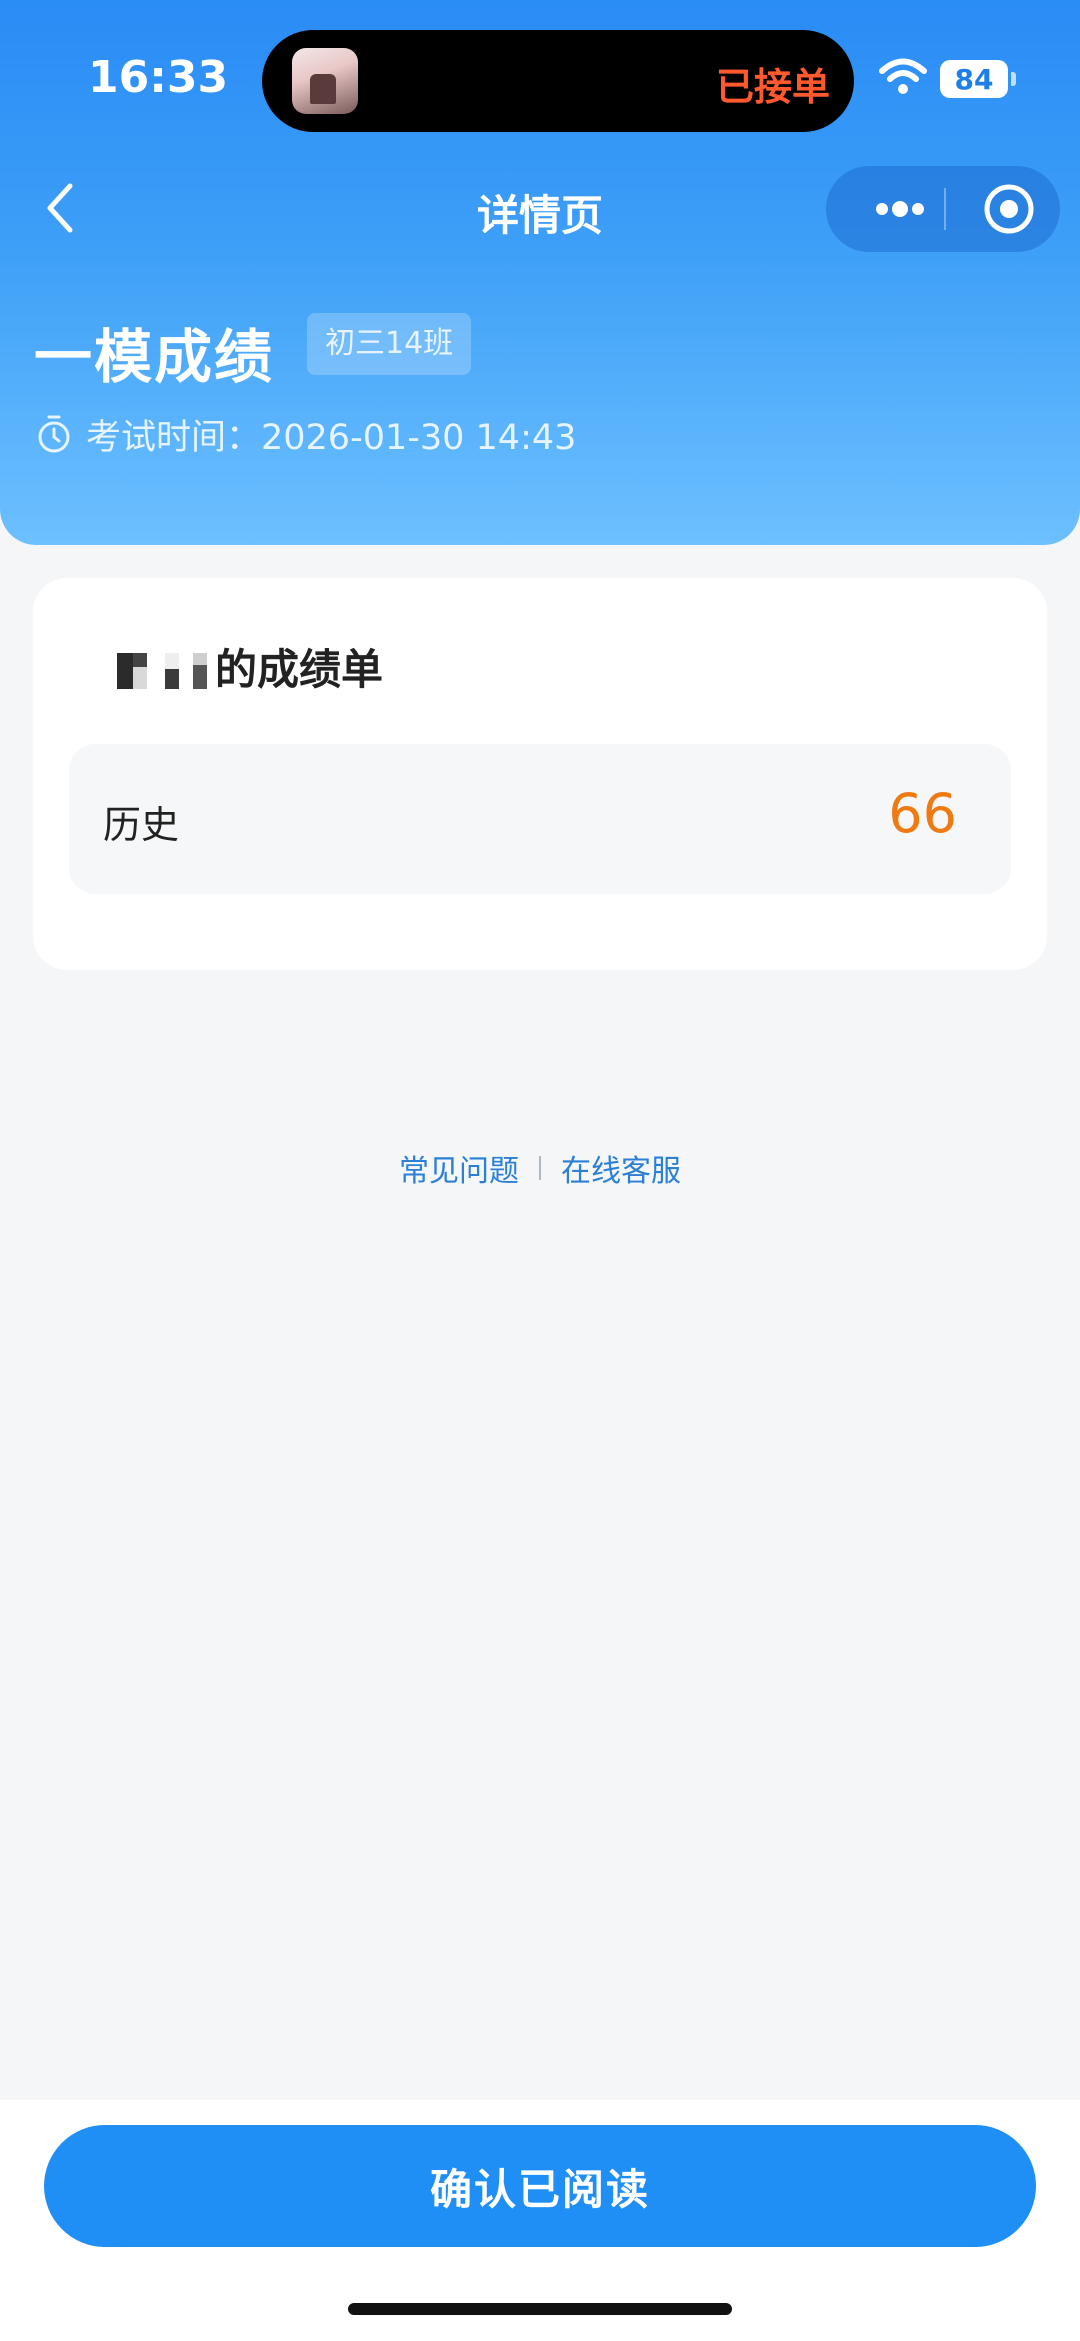  I want to click on mini-program-capsule, so click(943, 209).